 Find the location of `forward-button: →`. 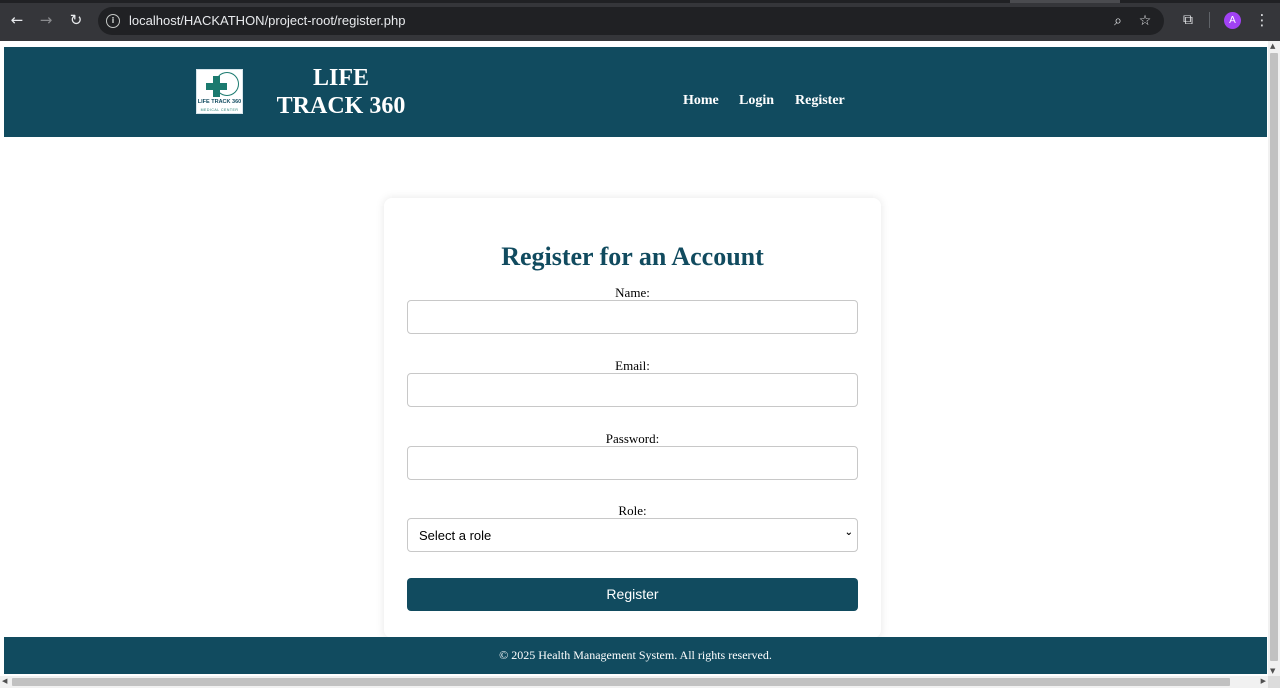

forward-button: → is located at coordinates (46, 20).